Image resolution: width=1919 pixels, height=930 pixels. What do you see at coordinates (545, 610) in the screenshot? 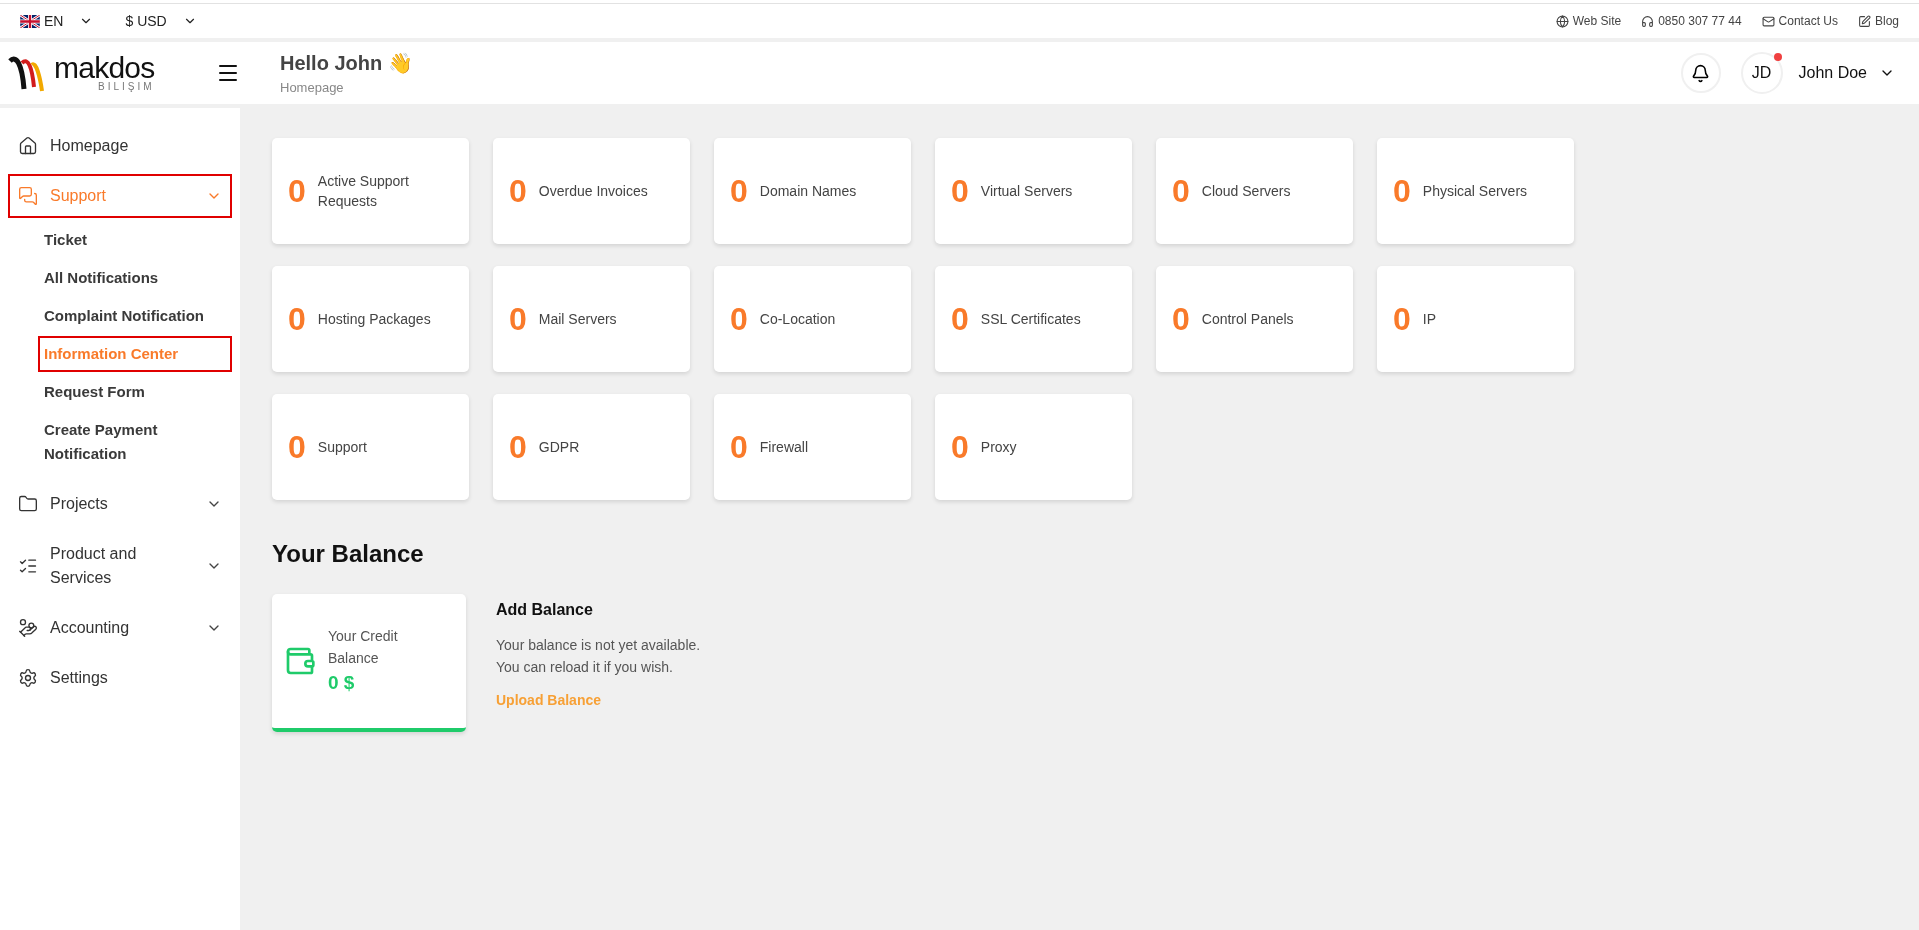
I see `add-balance-title: Add Balance` at bounding box center [545, 610].